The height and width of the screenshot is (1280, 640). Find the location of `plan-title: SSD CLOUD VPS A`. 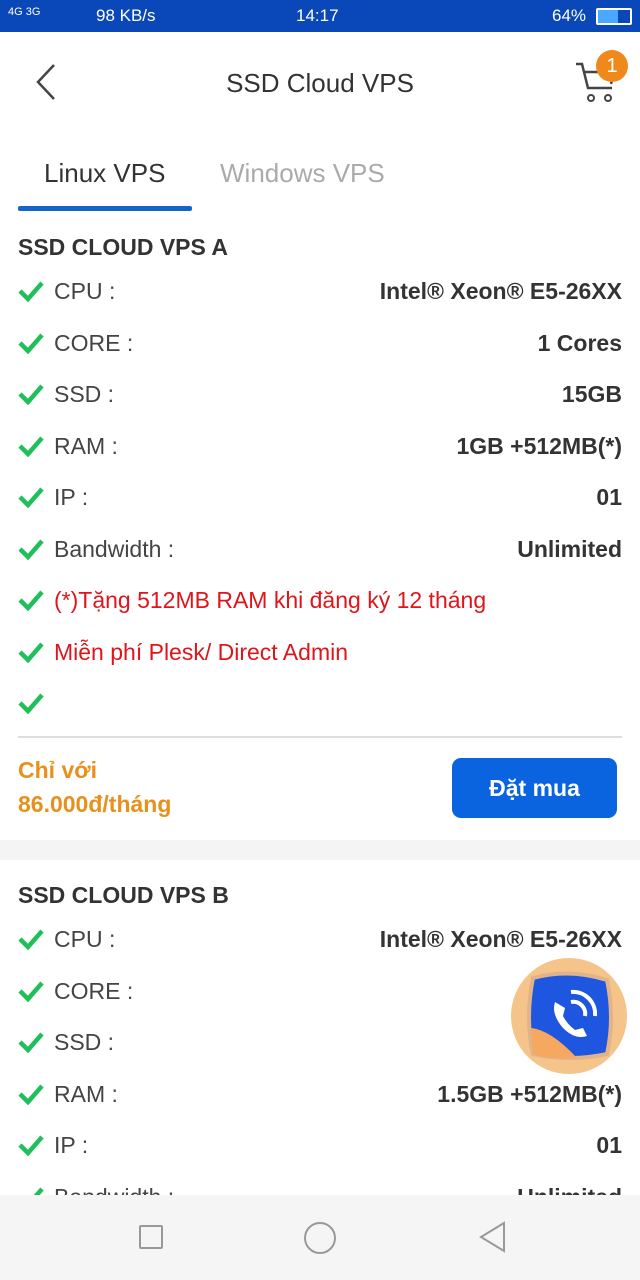

plan-title: SSD CLOUD VPS A is located at coordinates (123, 247).